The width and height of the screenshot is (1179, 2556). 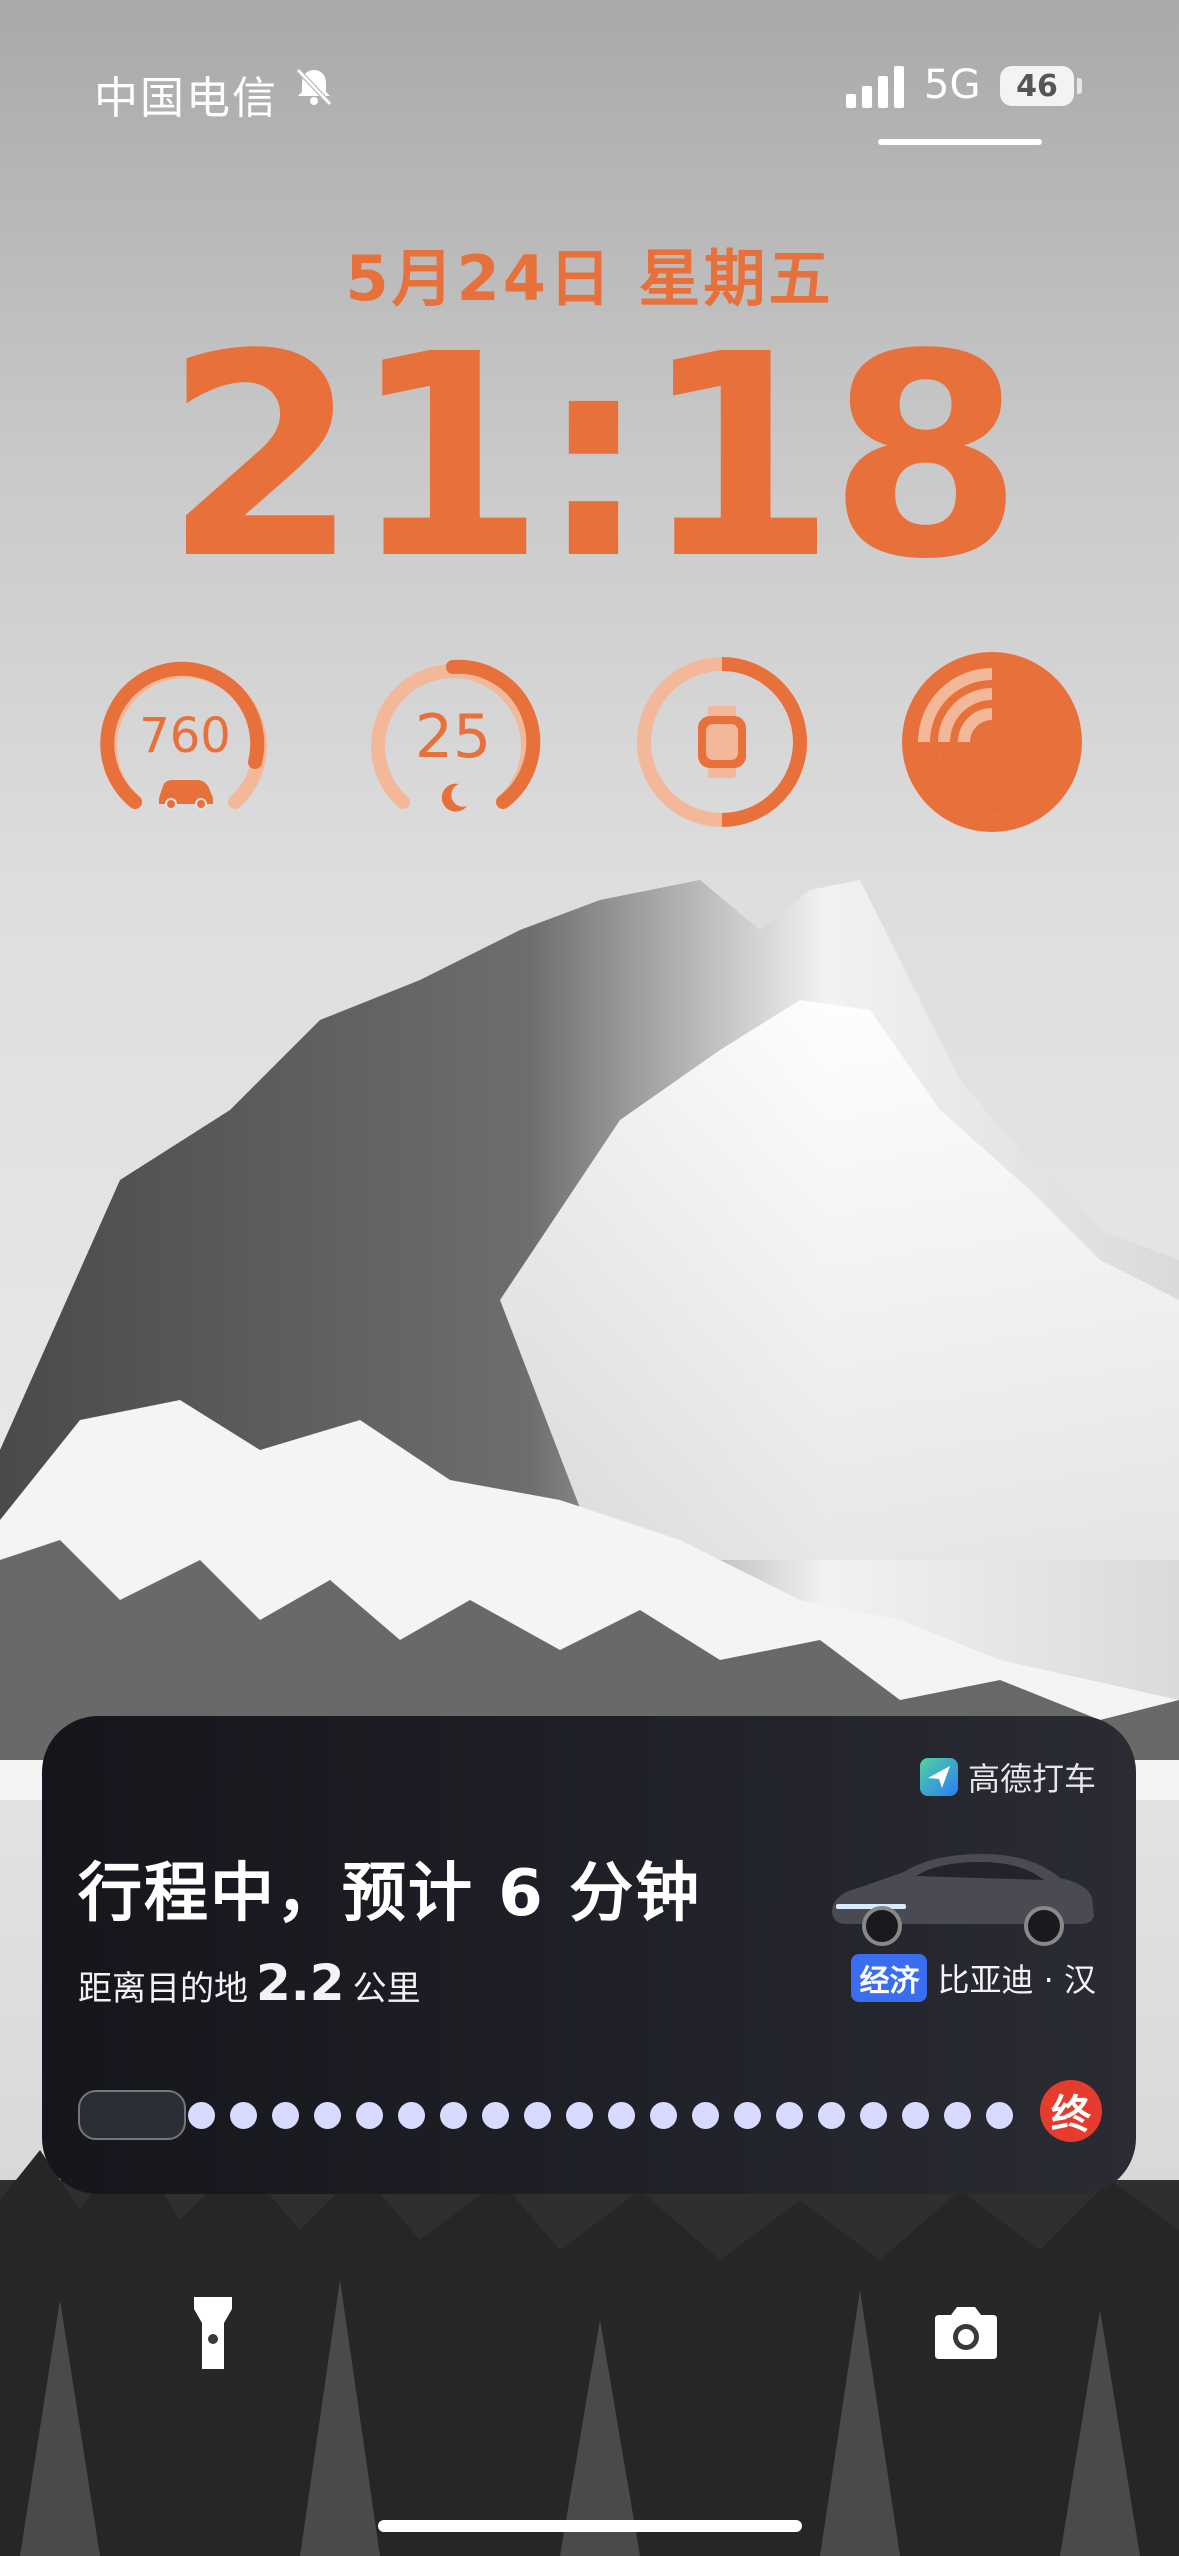 What do you see at coordinates (589, 90) in the screenshot?
I see `status-bar: 中国电信 5G 46` at bounding box center [589, 90].